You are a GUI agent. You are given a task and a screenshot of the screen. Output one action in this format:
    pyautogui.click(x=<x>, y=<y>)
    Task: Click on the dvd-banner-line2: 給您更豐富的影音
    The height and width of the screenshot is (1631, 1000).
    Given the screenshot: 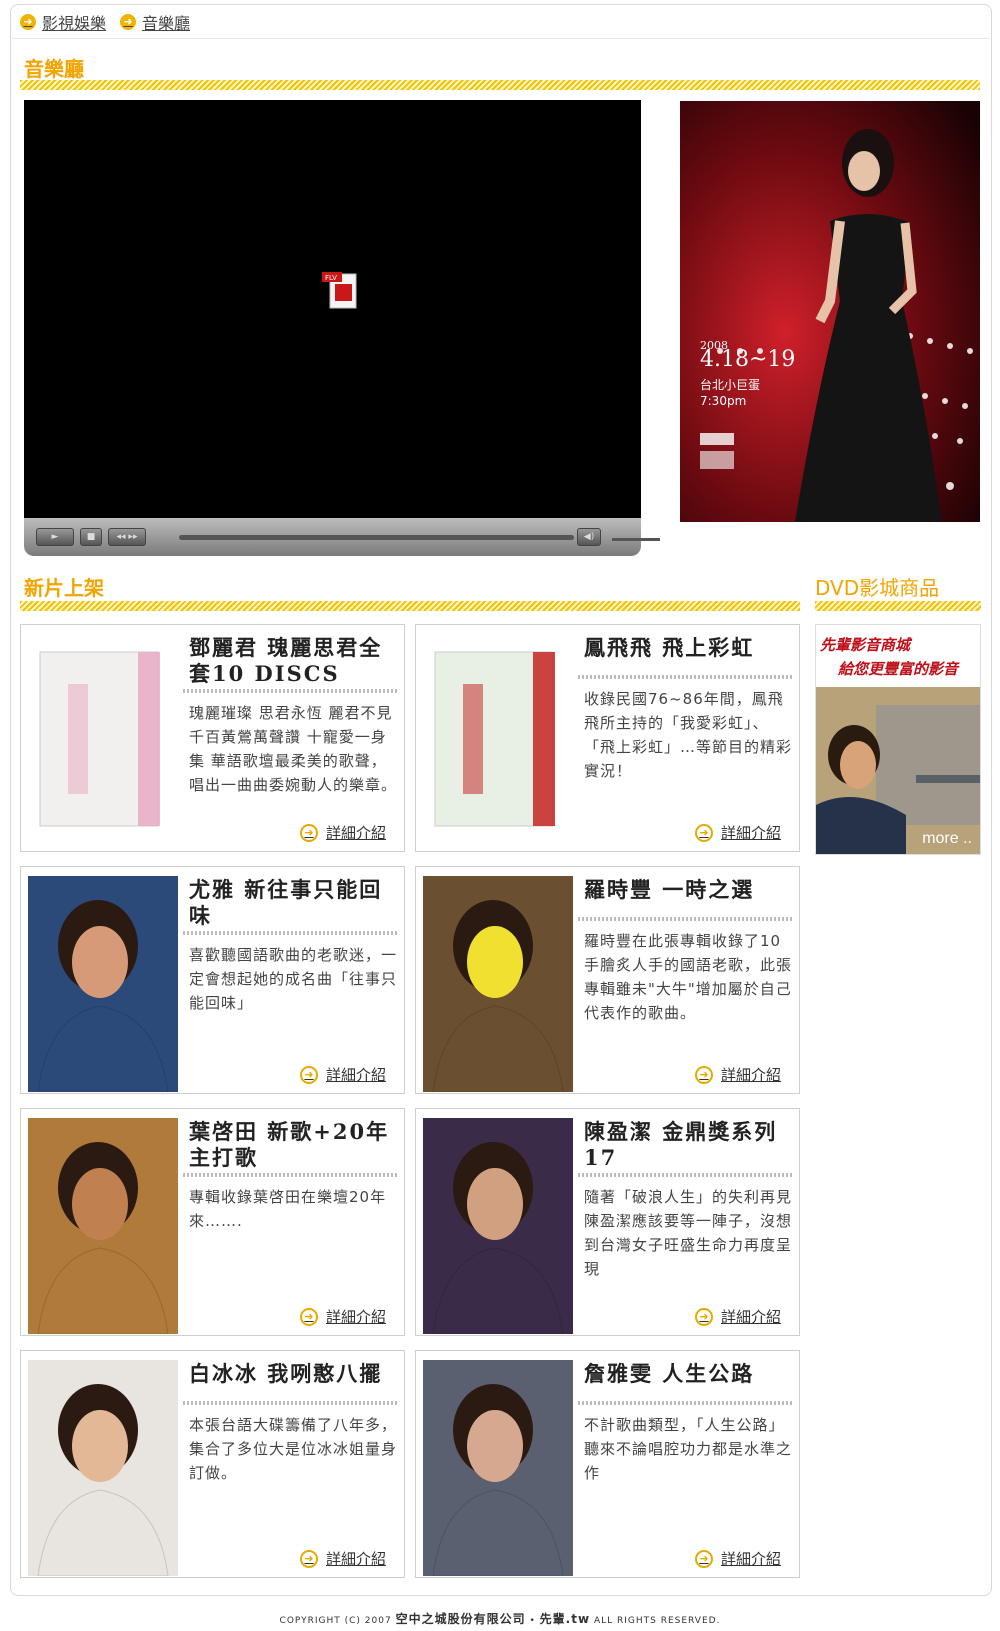 What is the action you would take?
    pyautogui.click(x=898, y=669)
    